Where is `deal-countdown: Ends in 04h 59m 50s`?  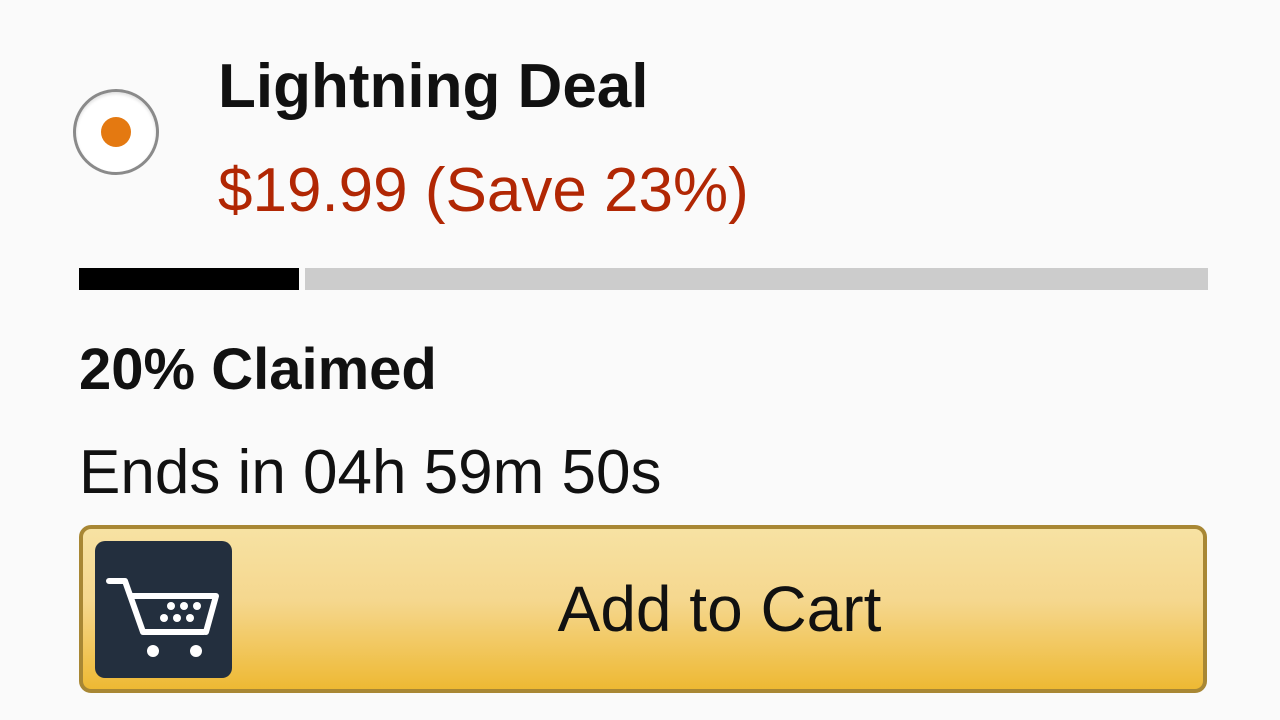 deal-countdown: Ends in 04h 59m 50s is located at coordinates (370, 472).